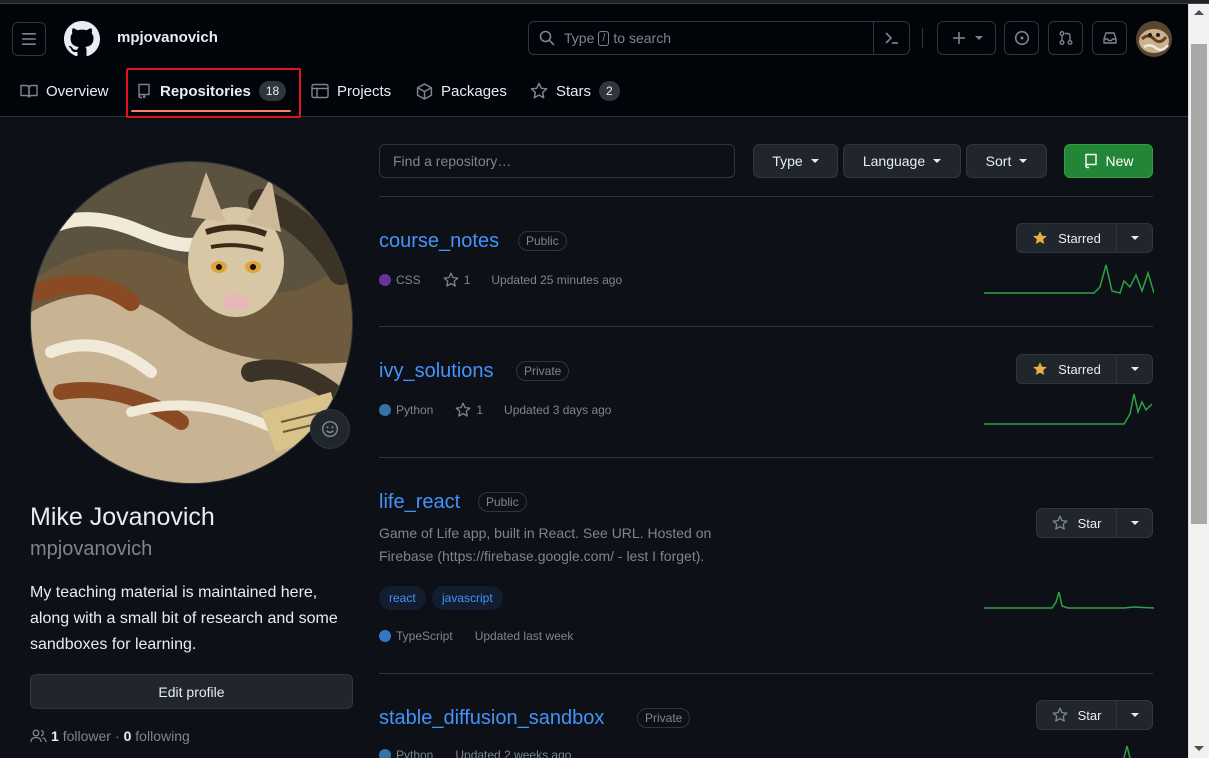  I want to click on followers-label: follower, so click(86, 736).